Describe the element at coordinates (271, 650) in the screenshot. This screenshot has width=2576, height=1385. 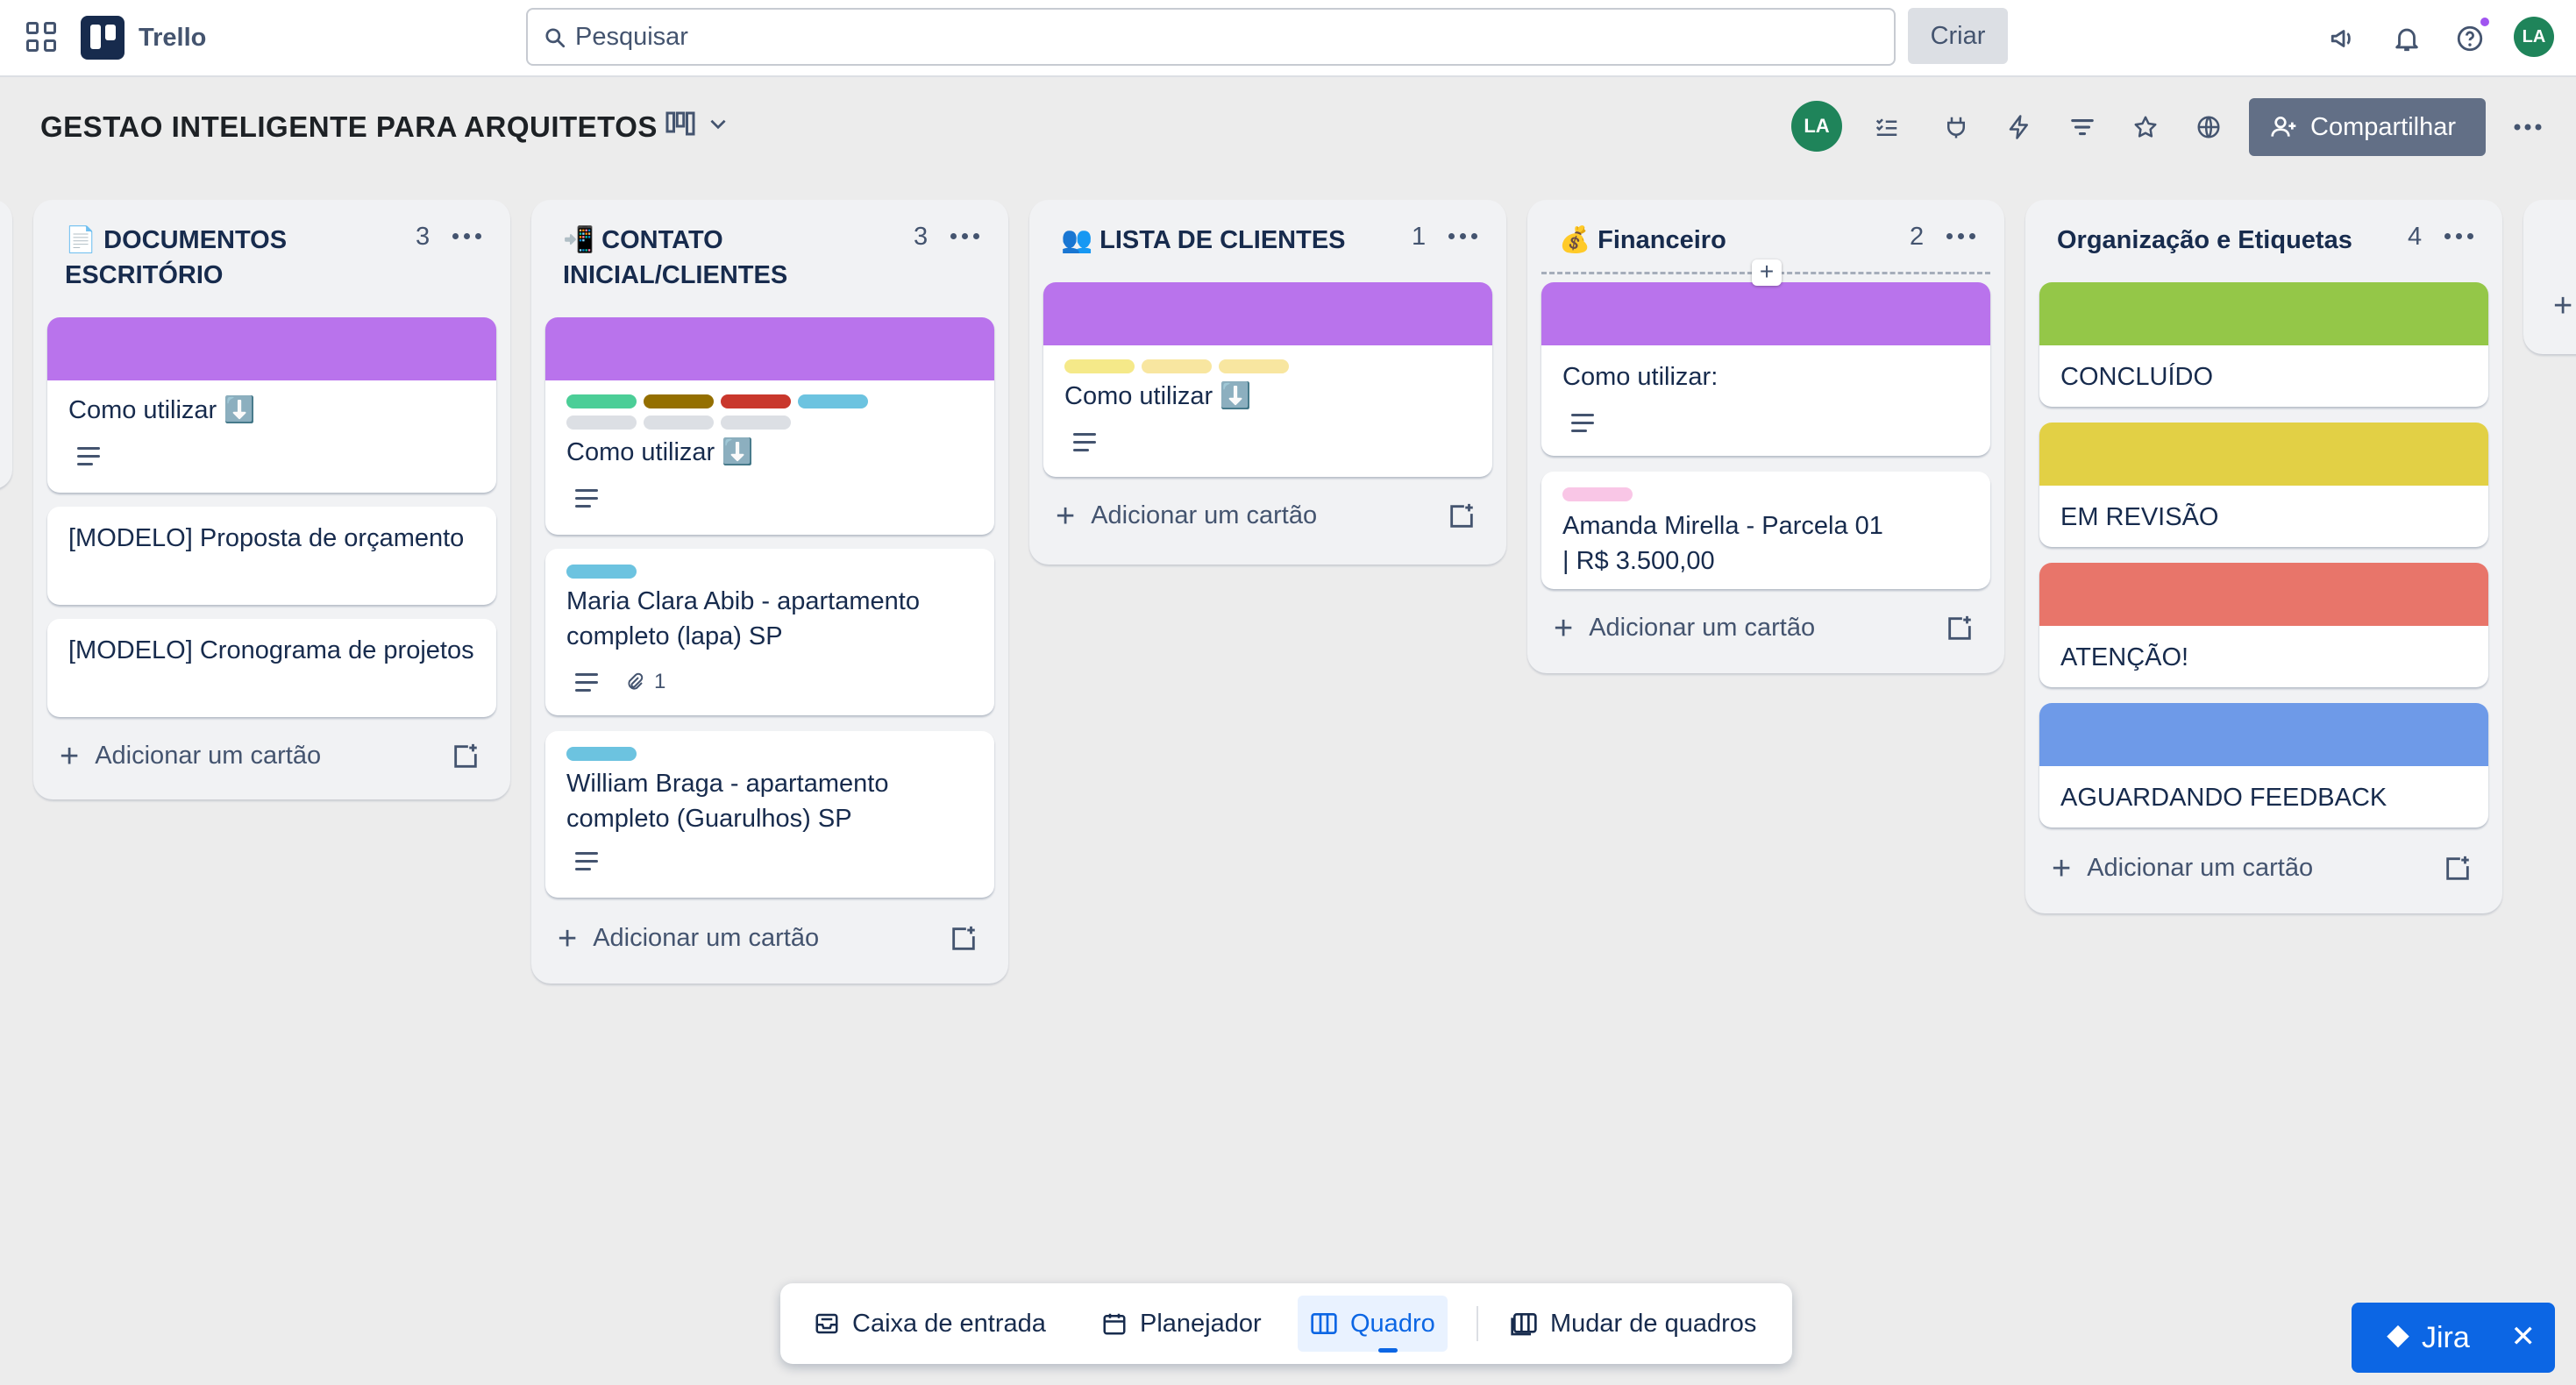
I see `card-title: [MODELO] Cronograma de projetos` at that location.